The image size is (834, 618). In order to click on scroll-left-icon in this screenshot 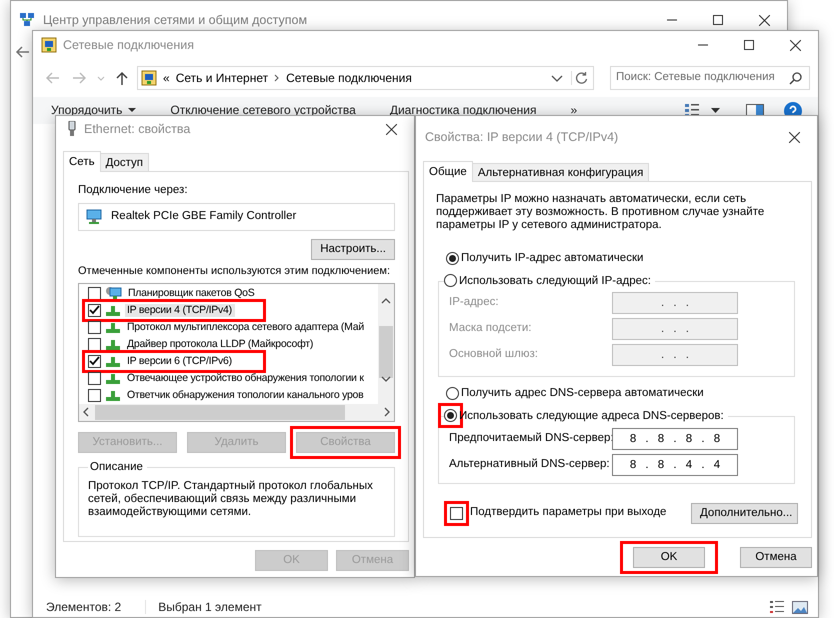, I will do `click(86, 412)`.